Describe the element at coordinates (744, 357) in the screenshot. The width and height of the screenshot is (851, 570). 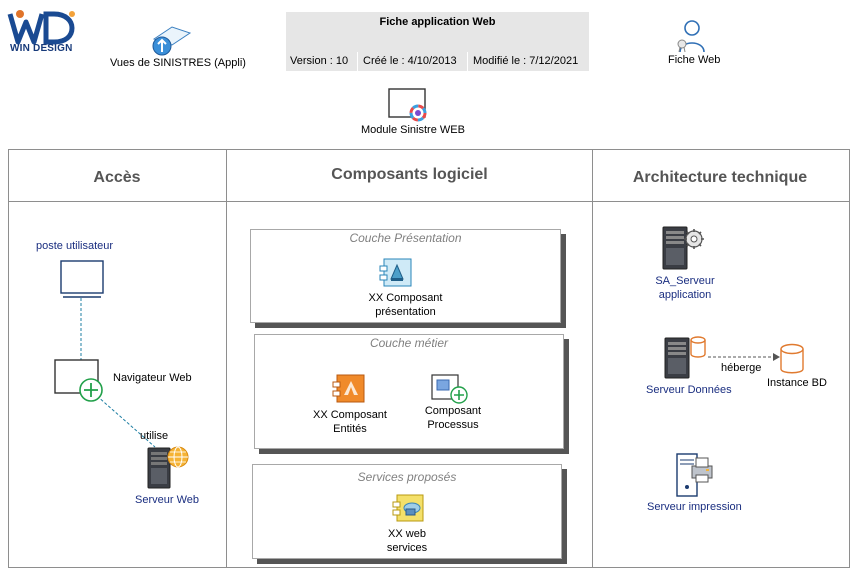
I see `heberge-arrow` at that location.